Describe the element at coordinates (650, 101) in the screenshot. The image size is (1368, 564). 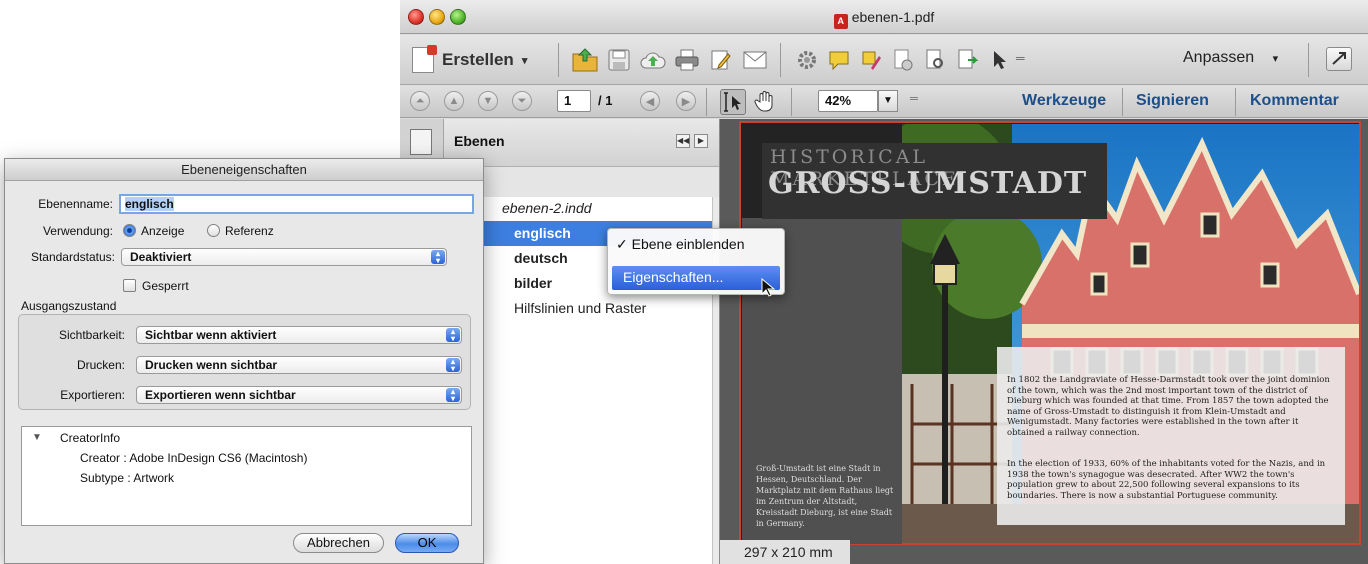
I see `back-view-icon: ◀` at that location.